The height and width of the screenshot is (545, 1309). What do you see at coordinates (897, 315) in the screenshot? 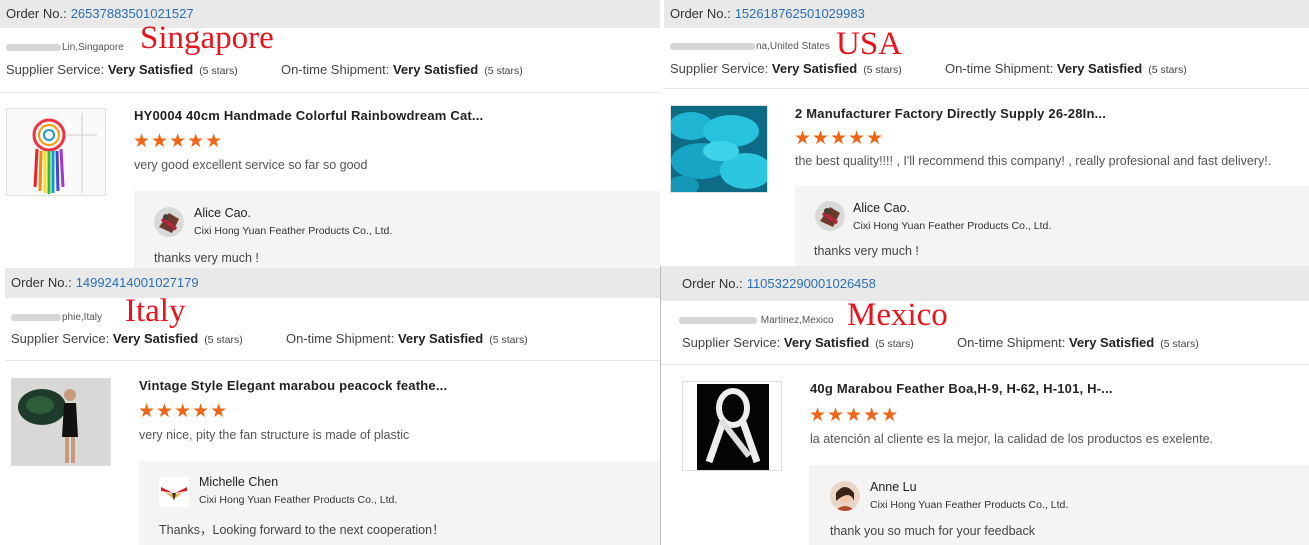
I see `country-annotation: Mexico` at bounding box center [897, 315].